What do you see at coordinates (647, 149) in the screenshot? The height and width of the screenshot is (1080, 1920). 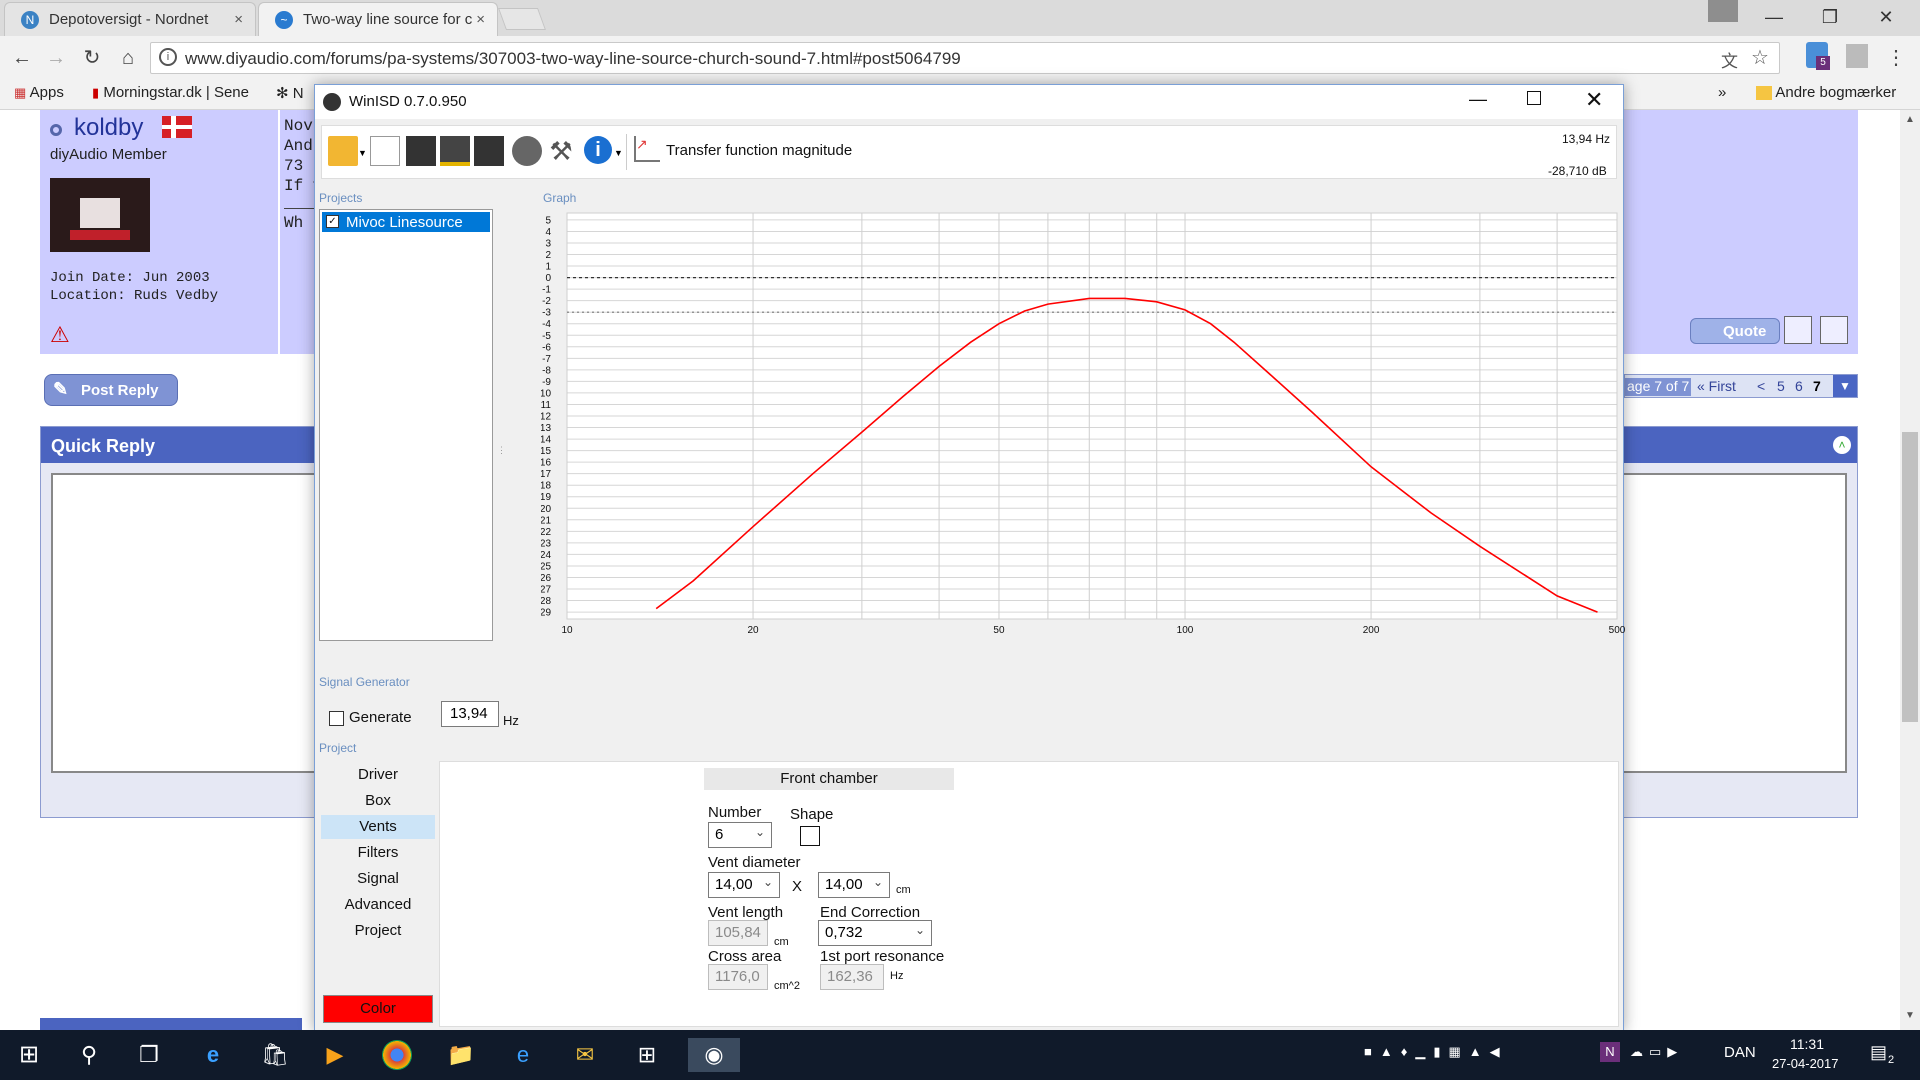 I see `graph-type-icon: ↗` at bounding box center [647, 149].